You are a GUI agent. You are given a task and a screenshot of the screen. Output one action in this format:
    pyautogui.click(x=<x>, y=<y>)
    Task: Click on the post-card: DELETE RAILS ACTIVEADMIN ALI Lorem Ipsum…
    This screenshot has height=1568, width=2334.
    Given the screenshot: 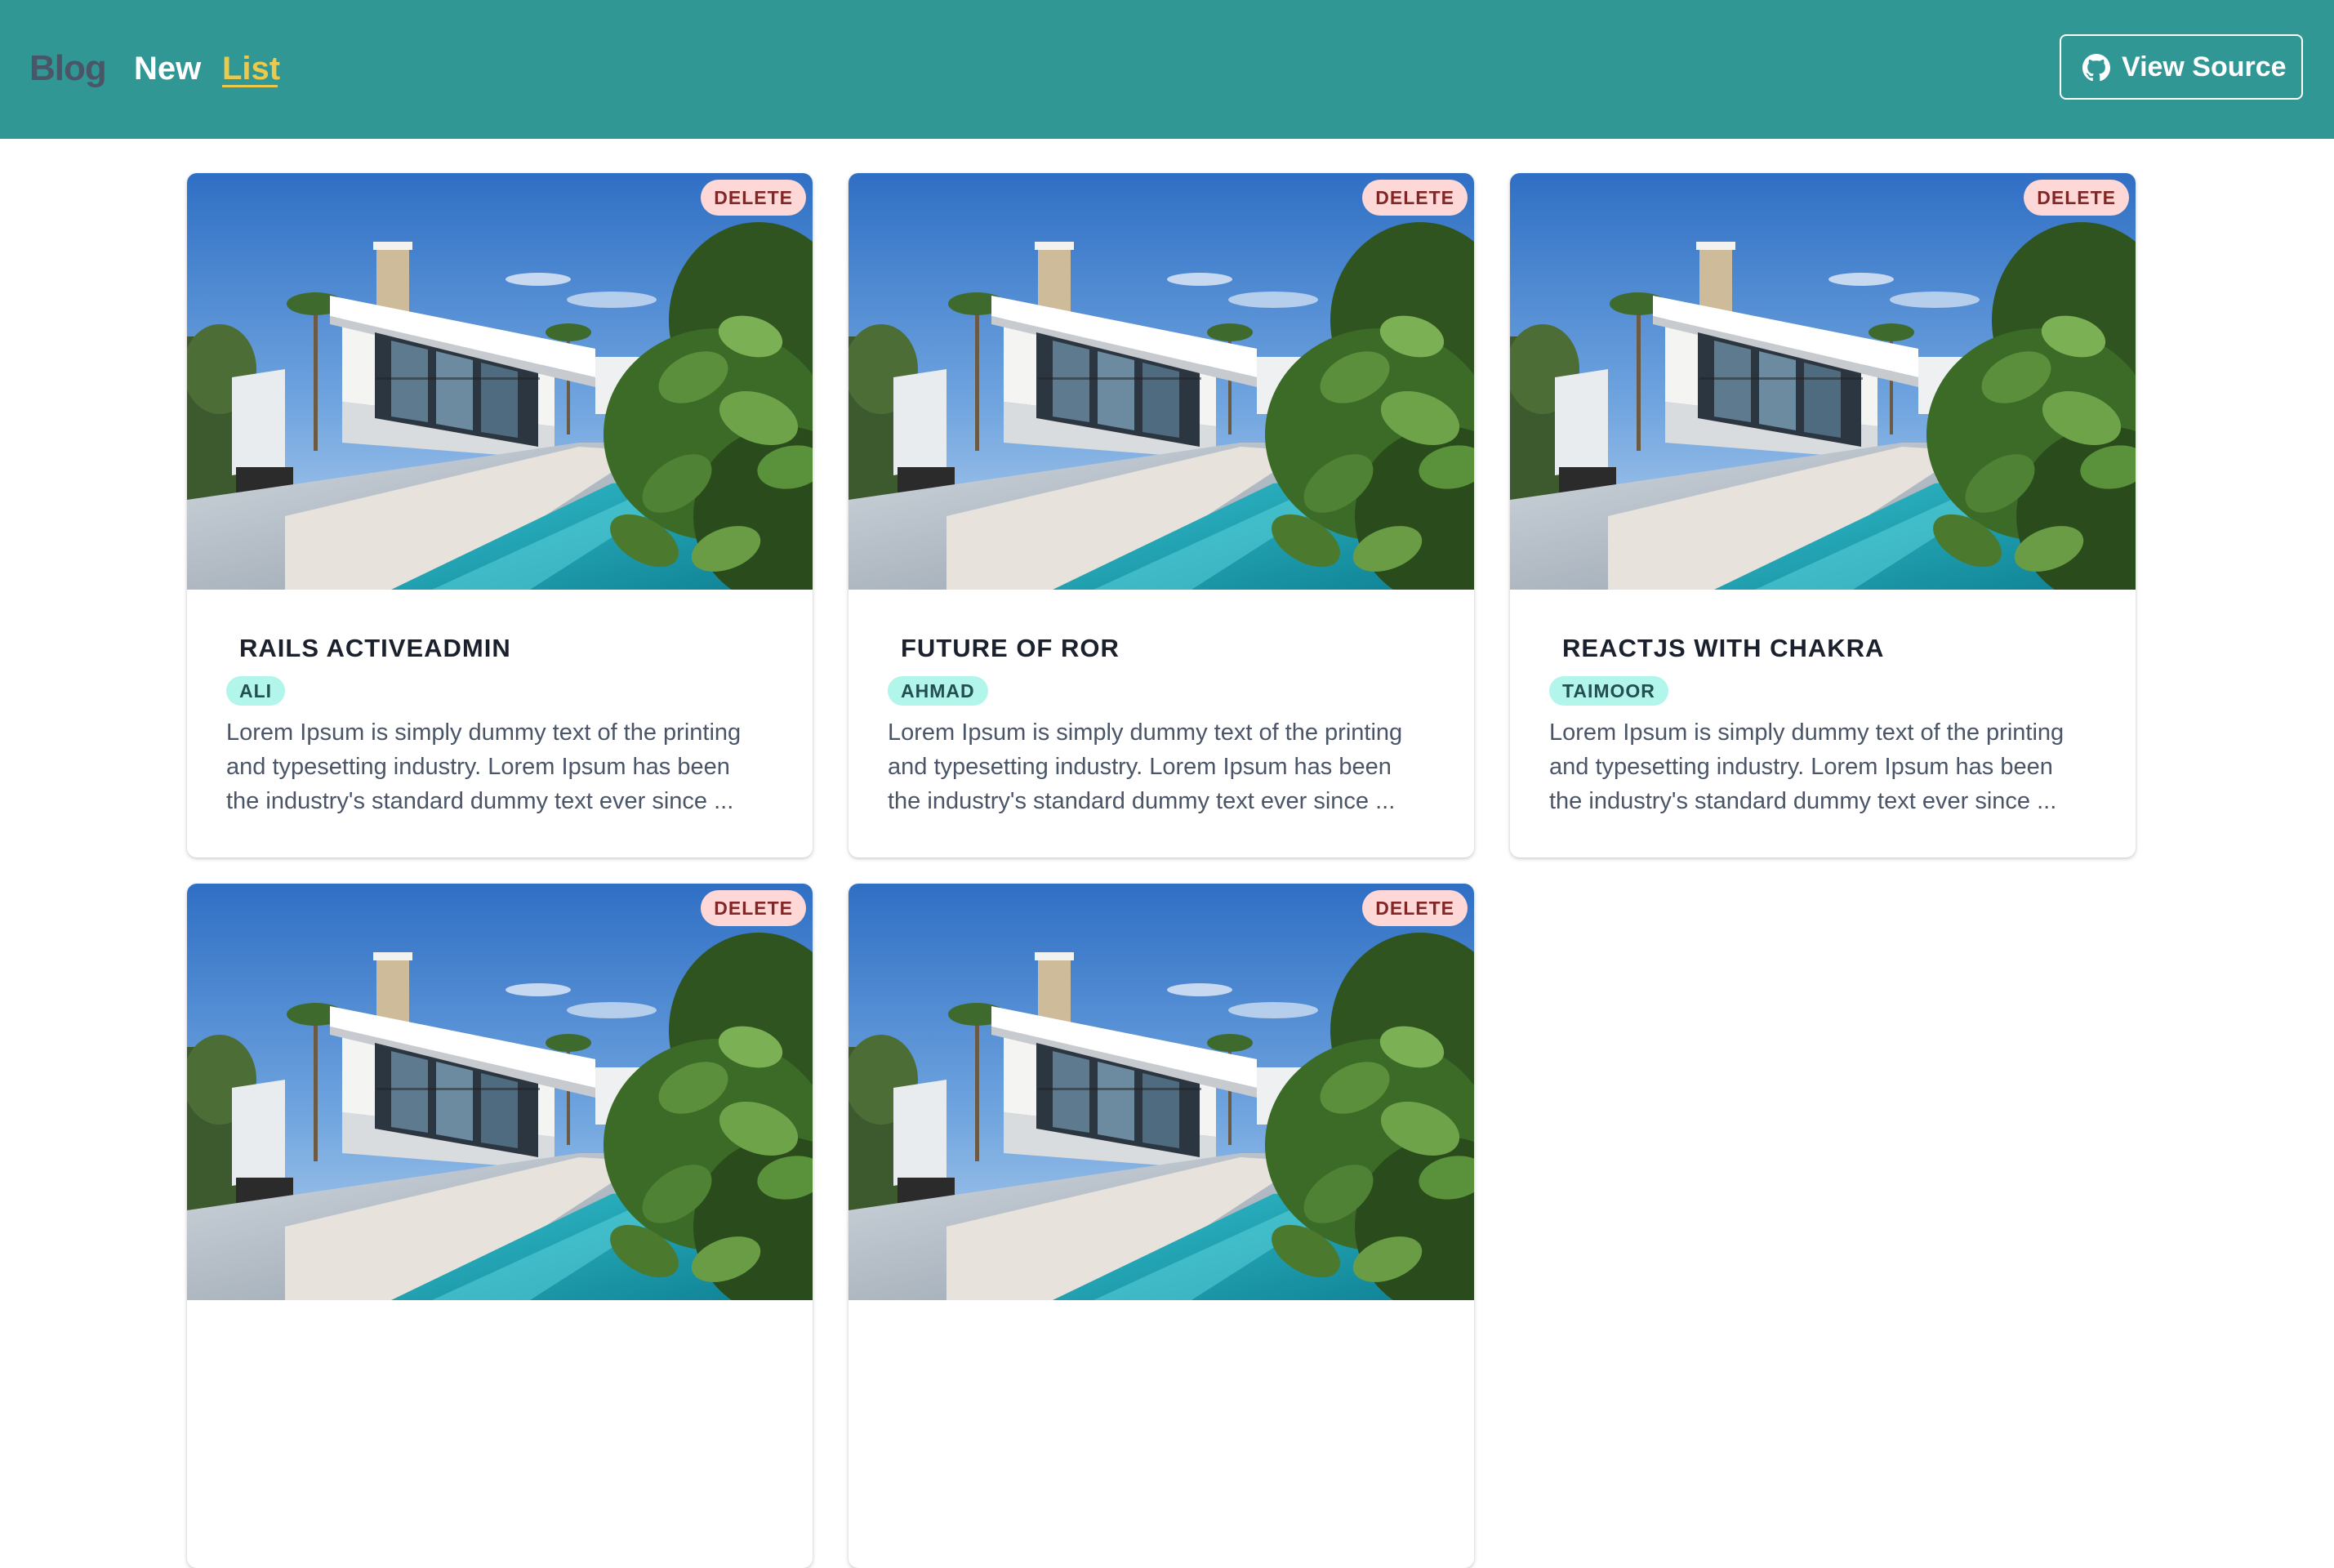 What is the action you would take?
    pyautogui.click(x=500, y=515)
    